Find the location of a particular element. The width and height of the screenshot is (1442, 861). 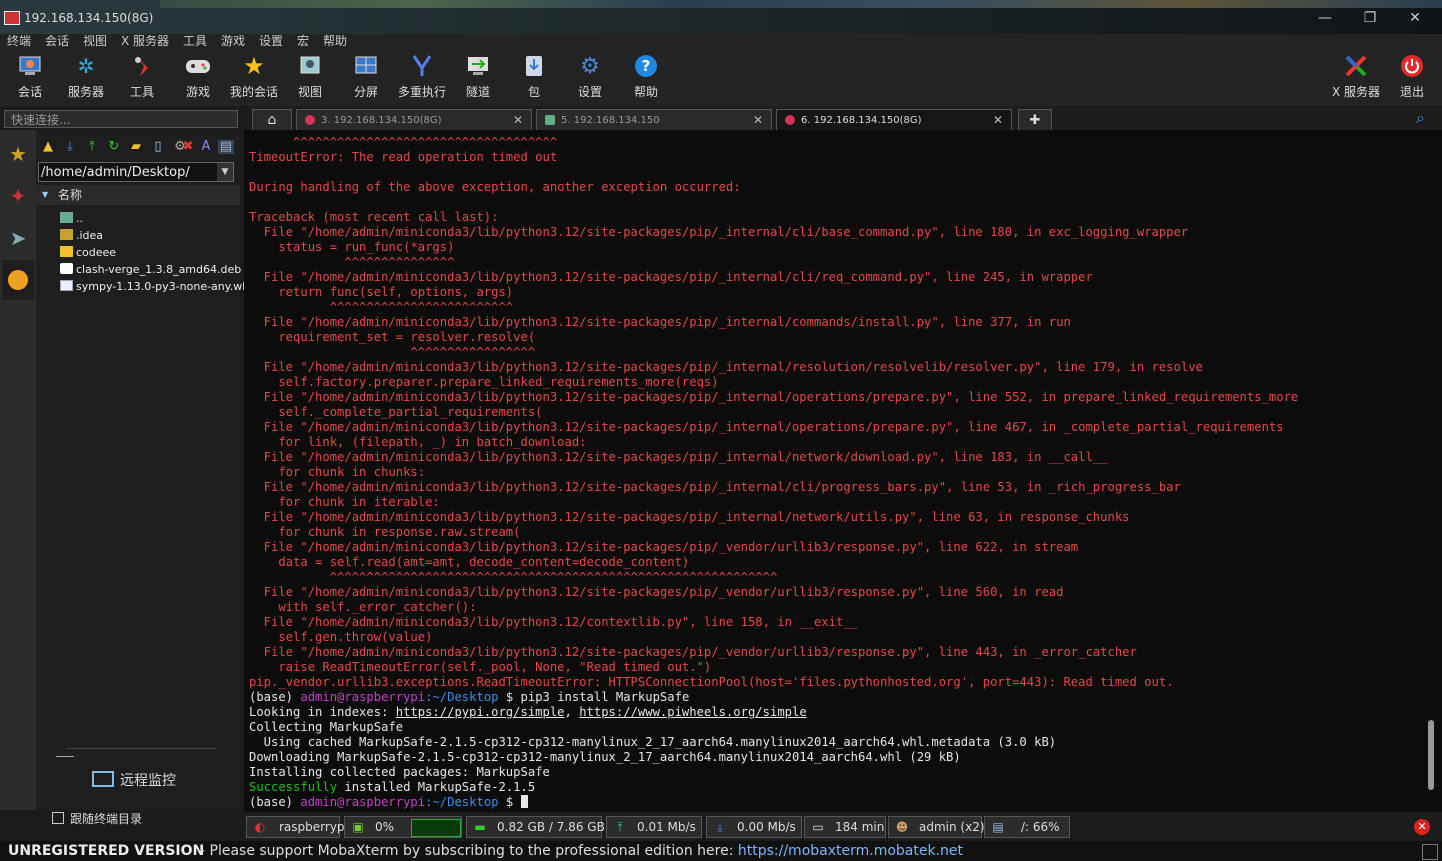

session-button: 会话 is located at coordinates (30, 77).